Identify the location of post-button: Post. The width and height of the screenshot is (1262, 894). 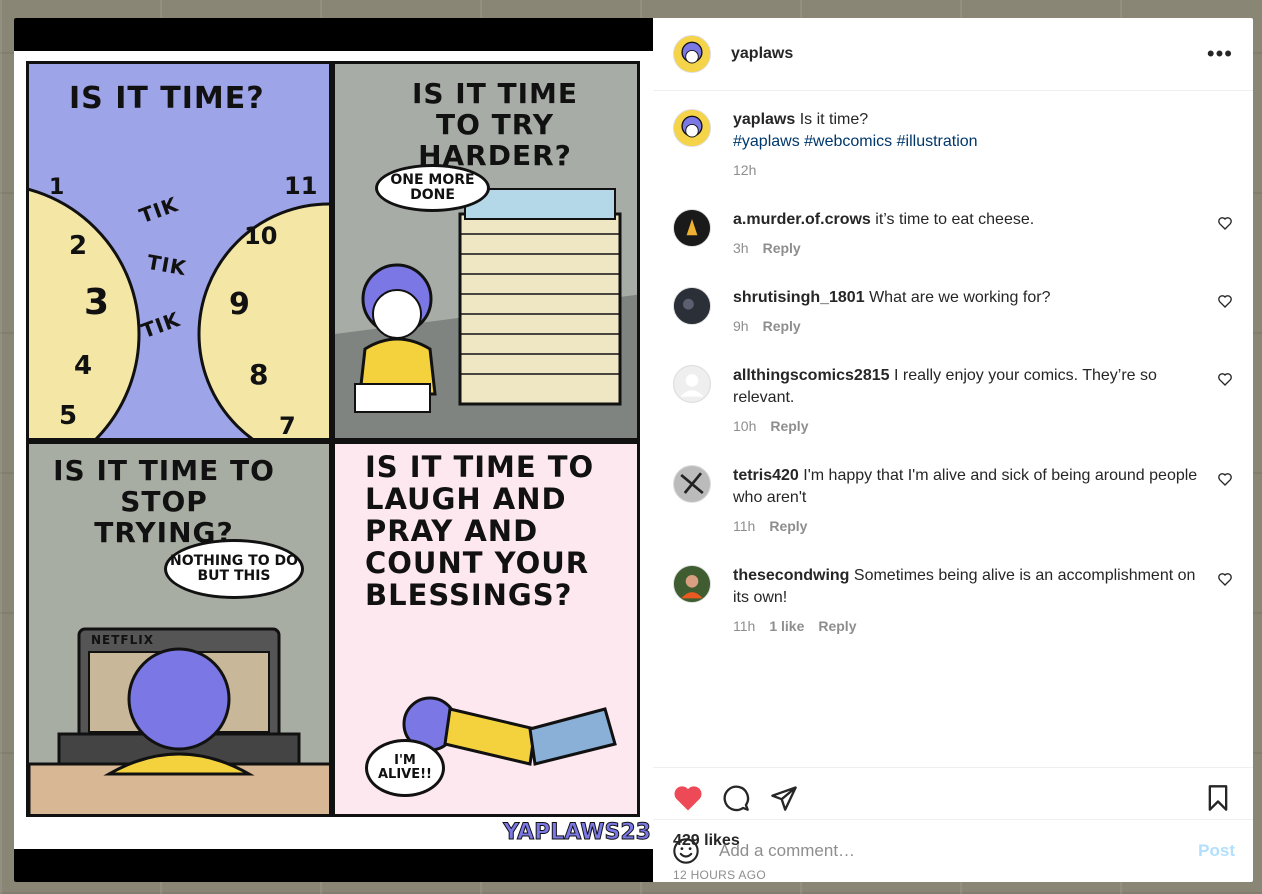
(1216, 851).